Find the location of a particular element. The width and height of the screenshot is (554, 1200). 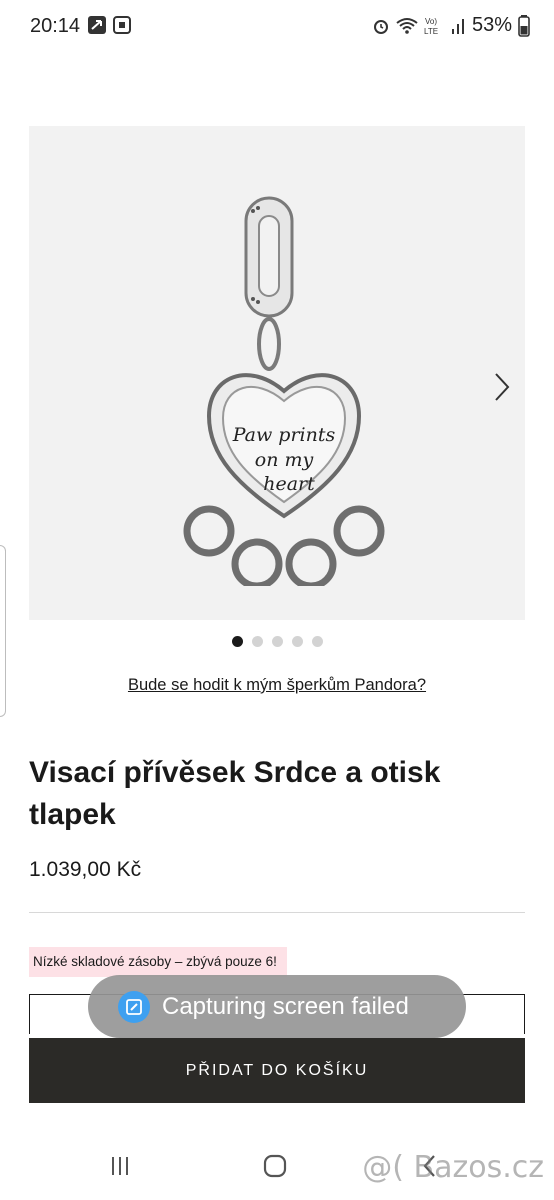

recent-apps-icon is located at coordinates (120, 1166).